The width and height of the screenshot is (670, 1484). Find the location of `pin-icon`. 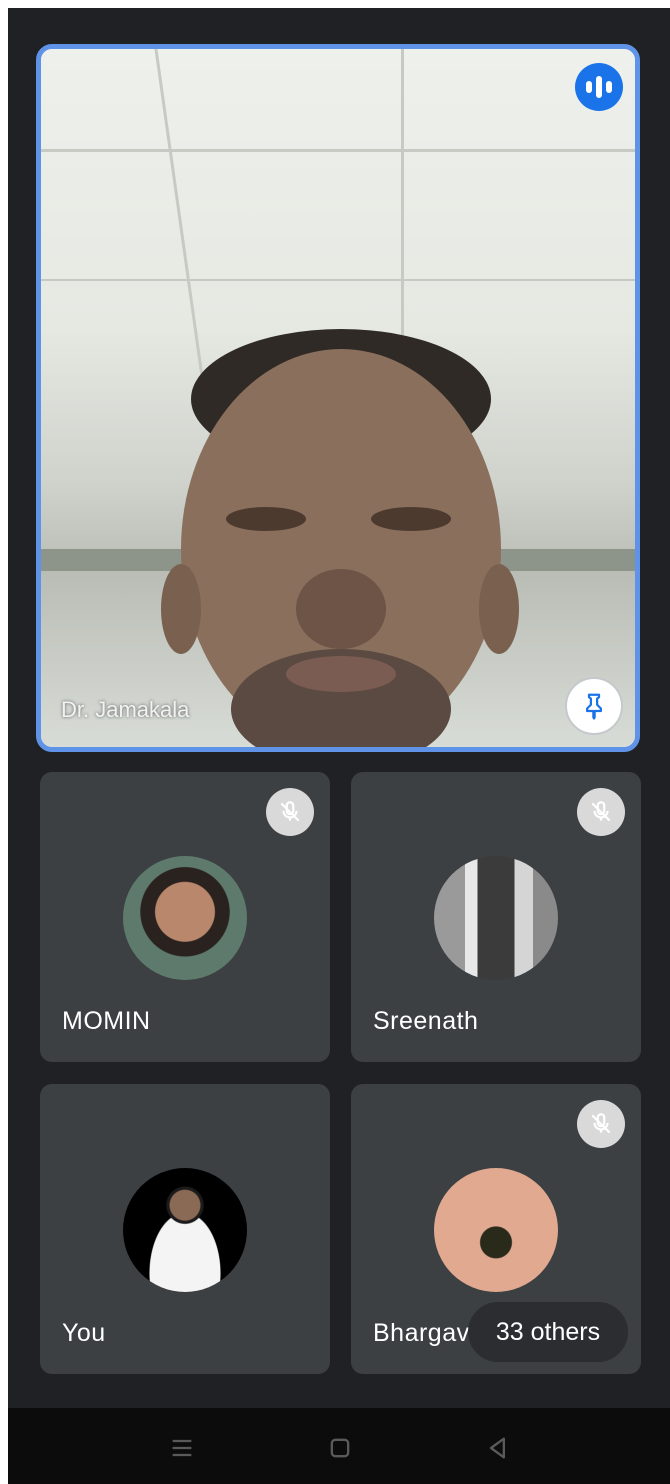

pin-icon is located at coordinates (594, 706).